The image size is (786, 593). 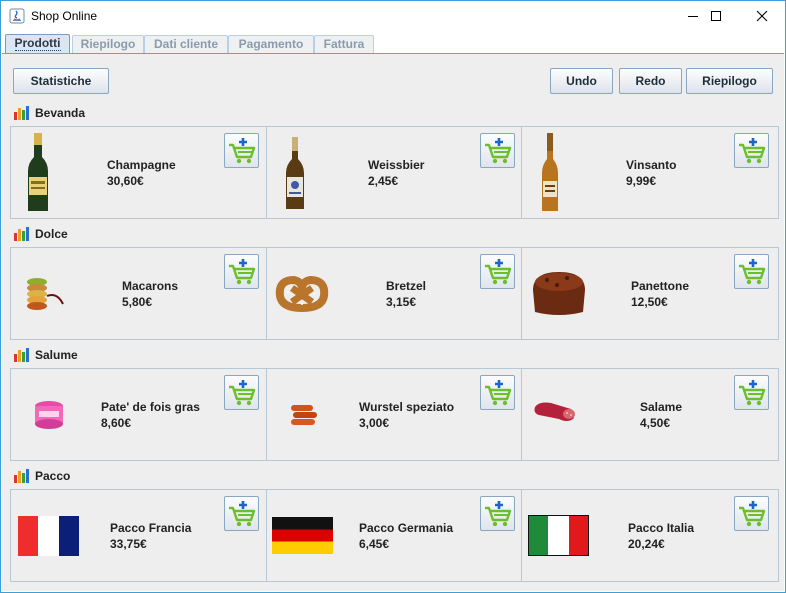 What do you see at coordinates (141, 165) in the screenshot?
I see `product-name: Champagne` at bounding box center [141, 165].